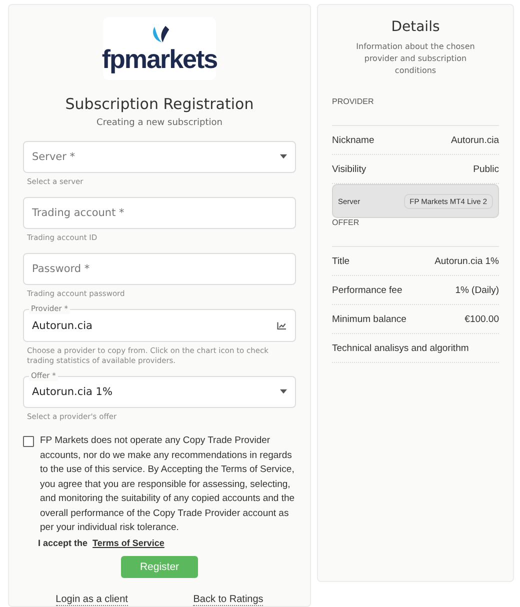 The image size is (520, 607). I want to click on footer-link: Back to Ratings, so click(228, 600).